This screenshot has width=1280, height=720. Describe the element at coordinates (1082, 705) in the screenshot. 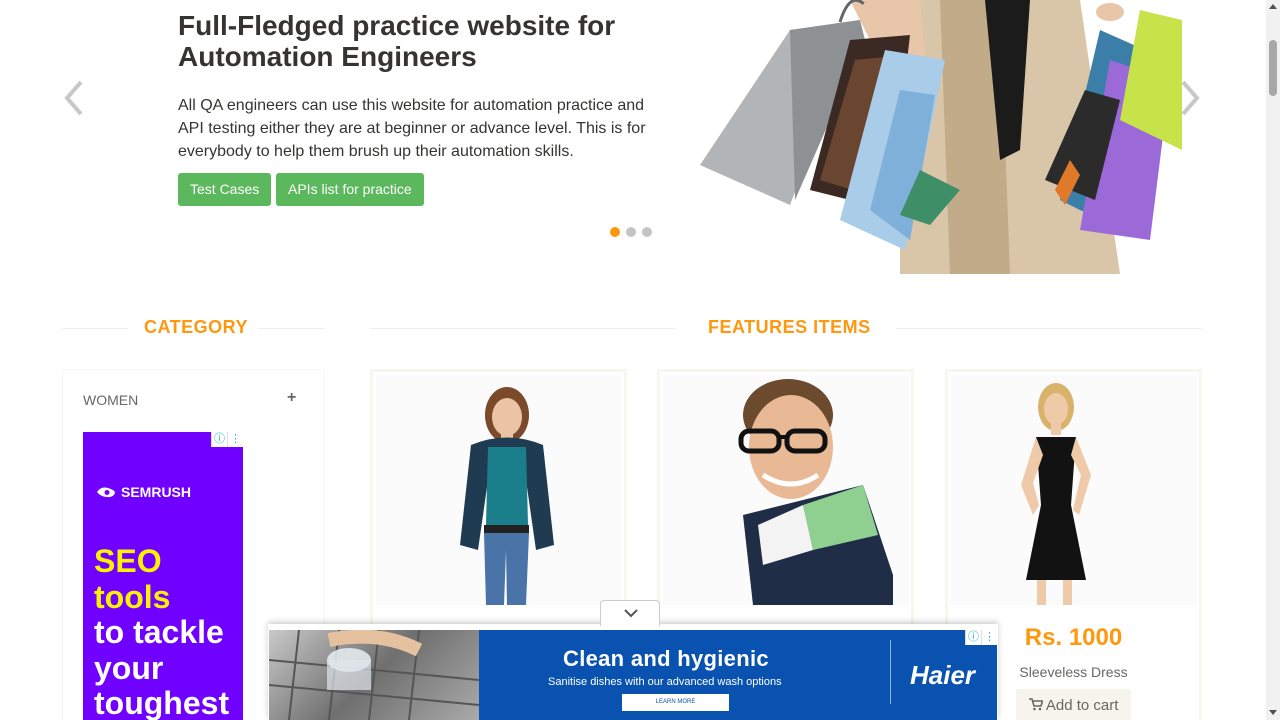

I see `add-to-cart-label: Add to cart` at that location.